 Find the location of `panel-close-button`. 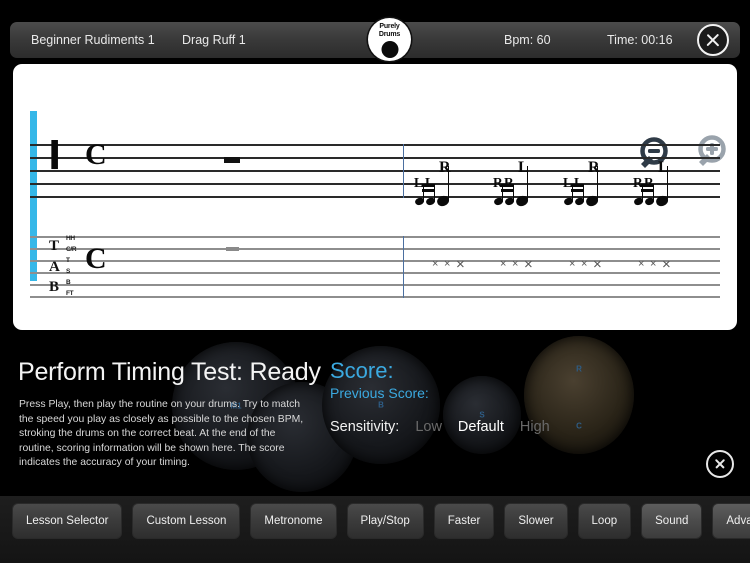

panel-close-button is located at coordinates (720, 464).